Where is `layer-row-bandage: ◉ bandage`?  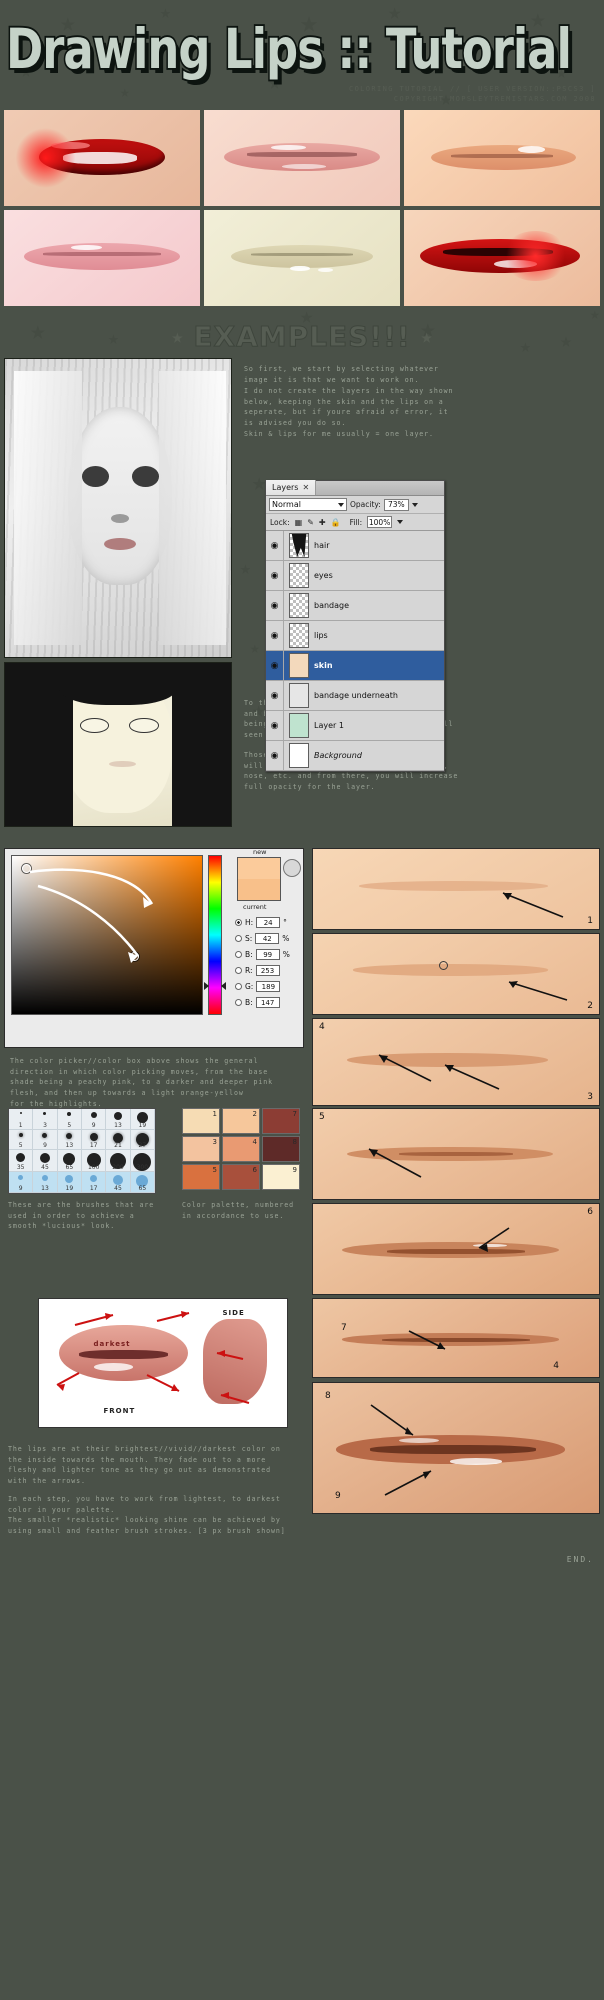
layer-row-bandage: ◉ bandage is located at coordinates (355, 606).